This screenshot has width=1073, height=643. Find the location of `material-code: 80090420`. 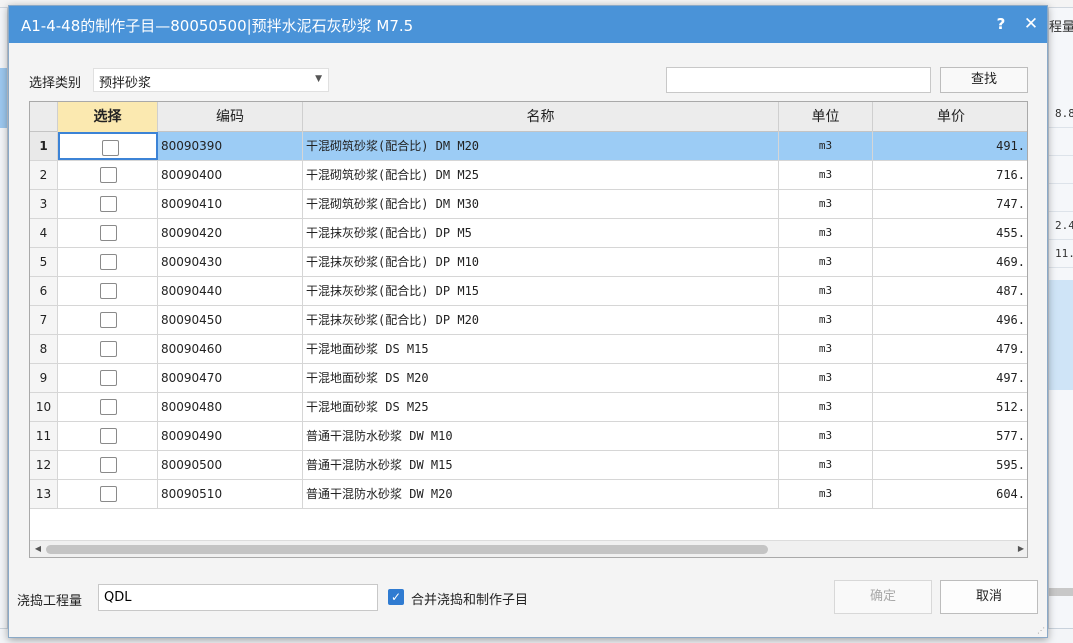

material-code: 80090420 is located at coordinates (230, 233).